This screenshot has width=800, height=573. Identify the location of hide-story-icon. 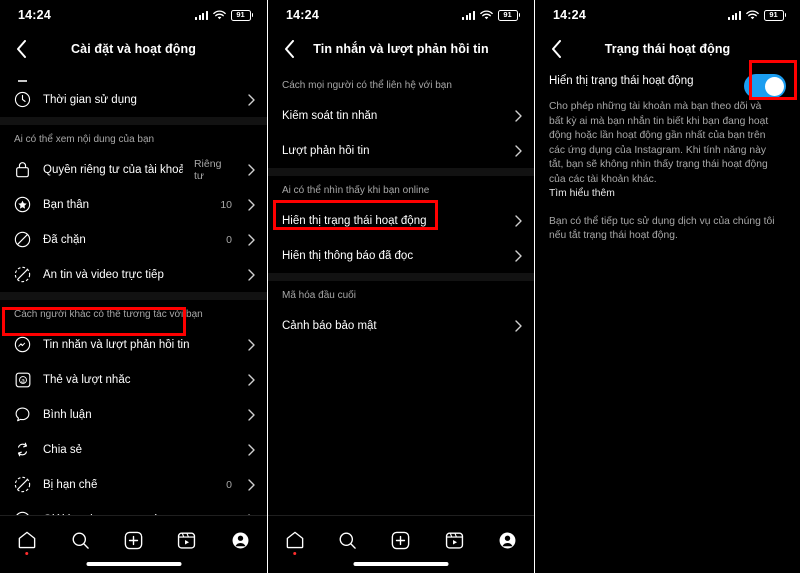
(22, 274).